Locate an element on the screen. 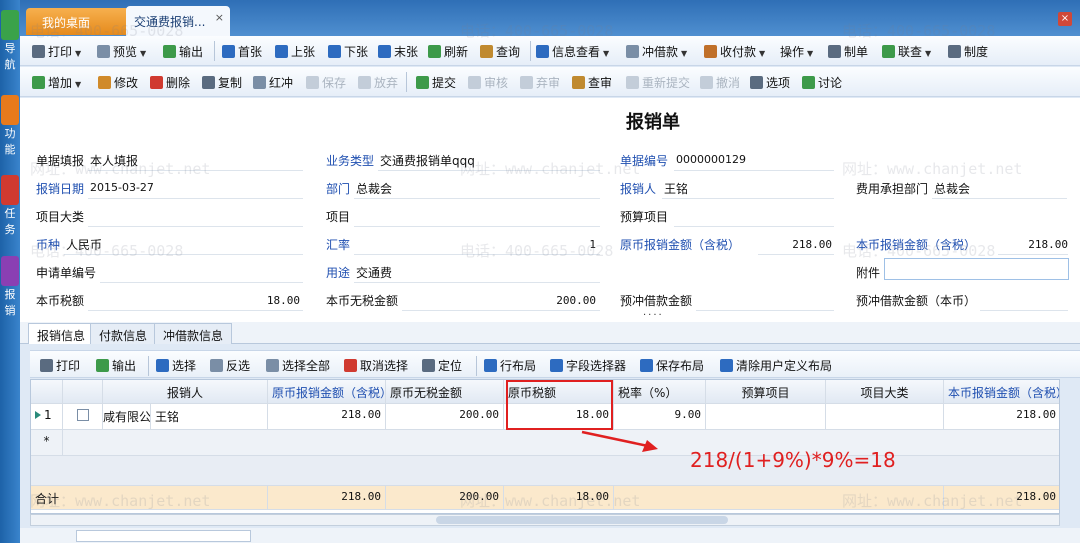  currency-field: 人民币 is located at coordinates (84, 244).